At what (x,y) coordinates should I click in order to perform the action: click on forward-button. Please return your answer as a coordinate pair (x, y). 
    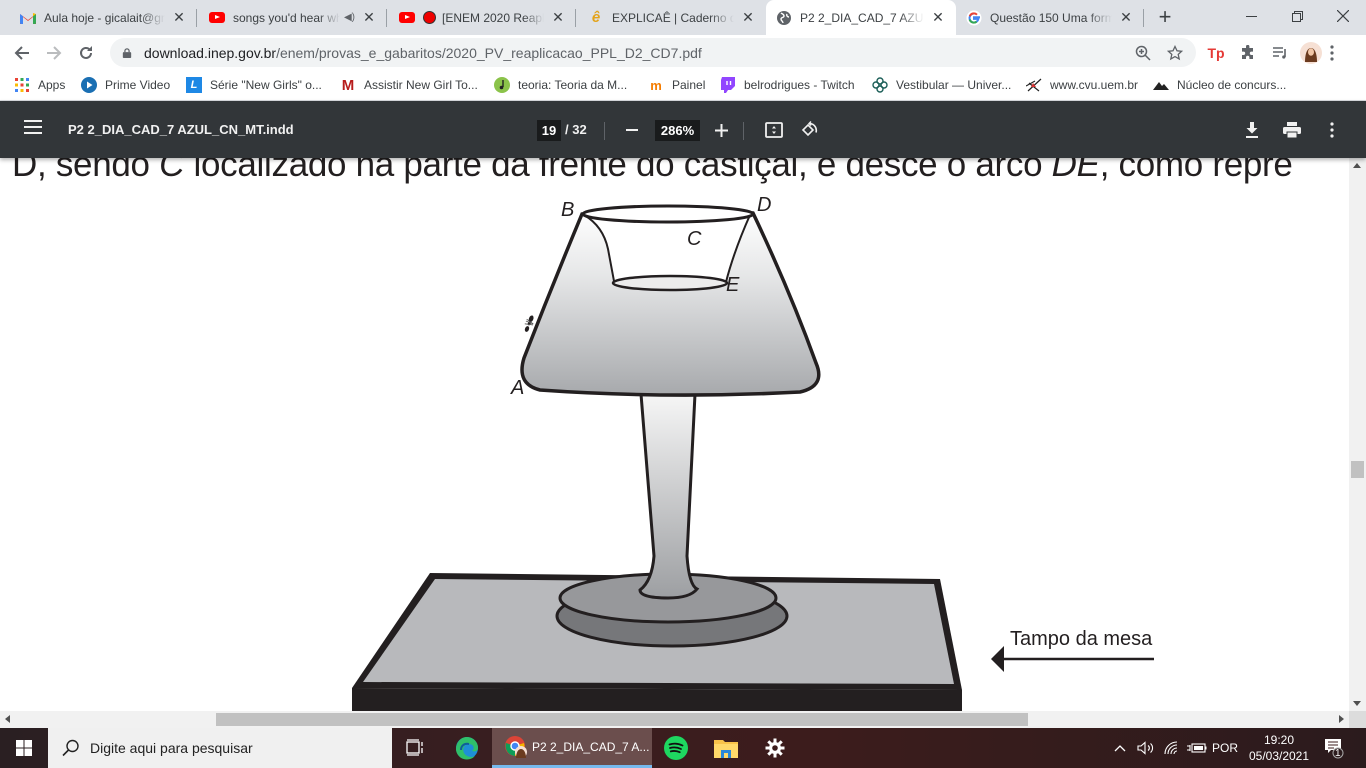
    Looking at the image, I should click on (54, 53).